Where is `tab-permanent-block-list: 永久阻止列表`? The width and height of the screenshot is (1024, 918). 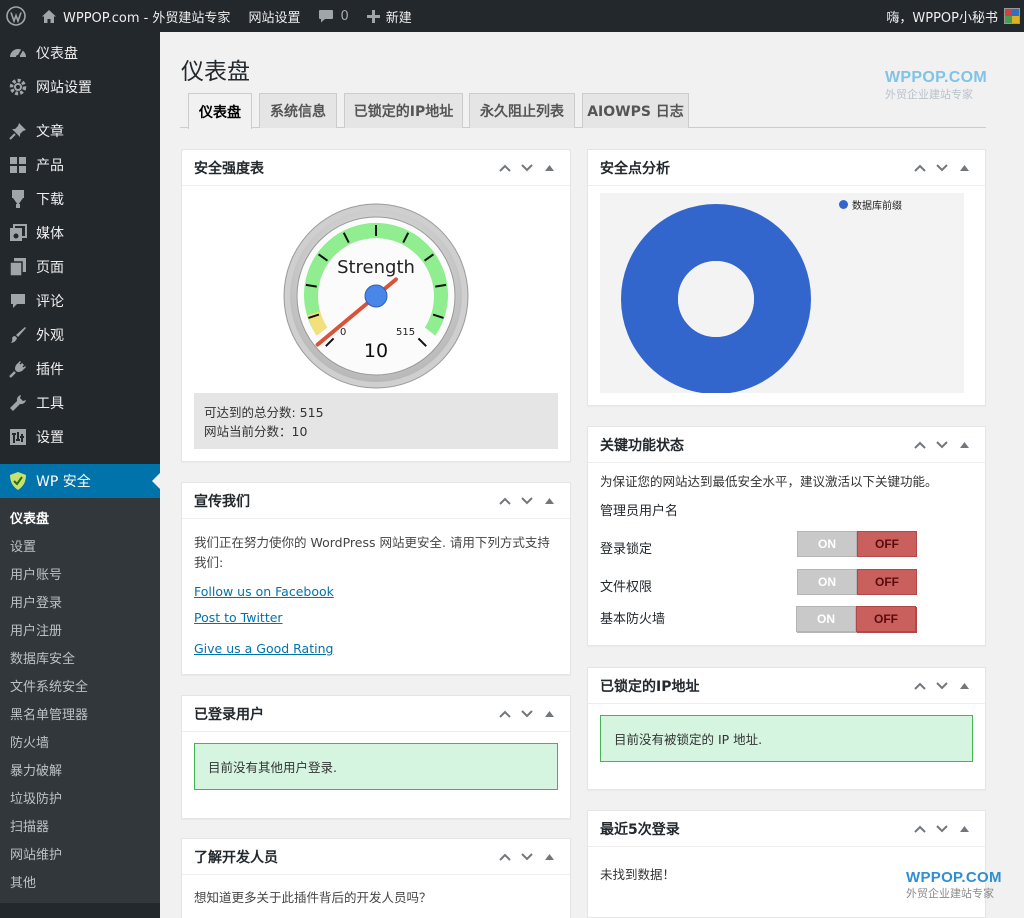 tab-permanent-block-list: 永久阻止列表 is located at coordinates (522, 110).